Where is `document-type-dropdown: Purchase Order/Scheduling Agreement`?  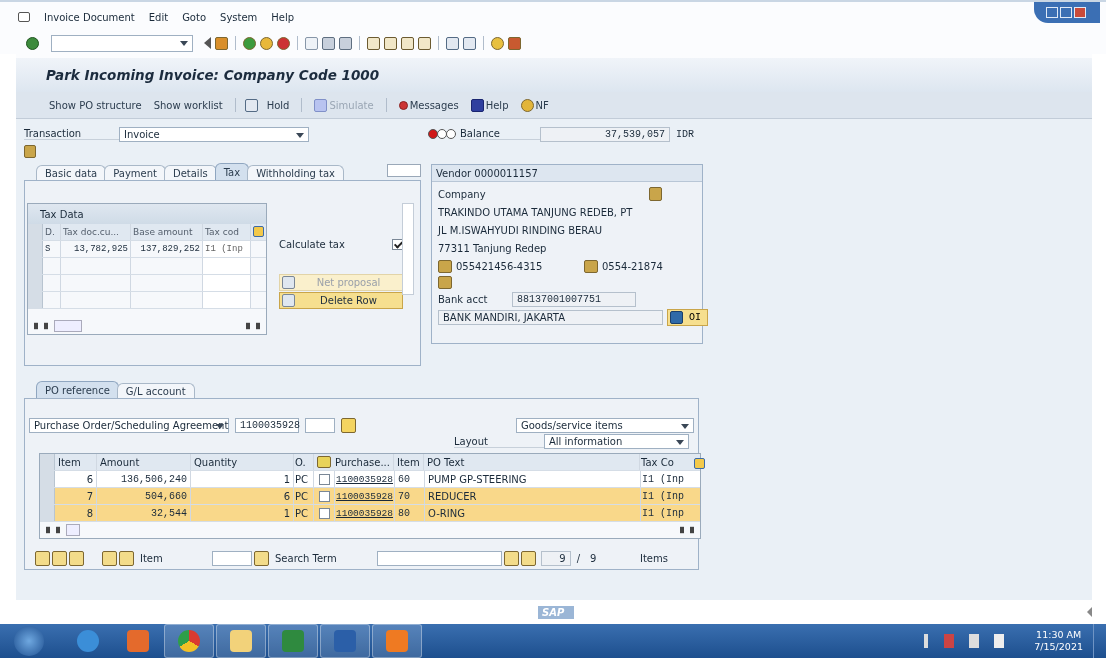 document-type-dropdown: Purchase Order/Scheduling Agreement is located at coordinates (129, 425).